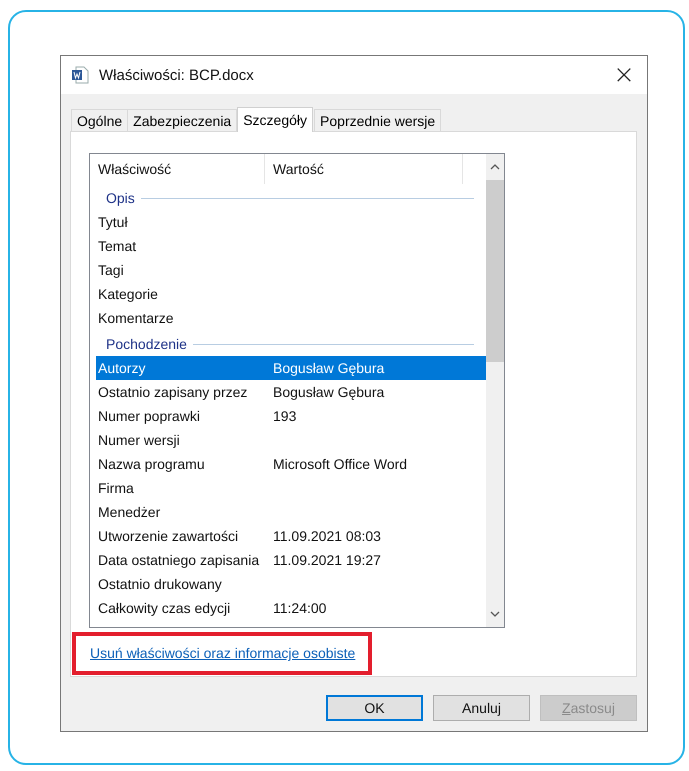 The image size is (689, 771). I want to click on property-name: Temat, so click(117, 246).